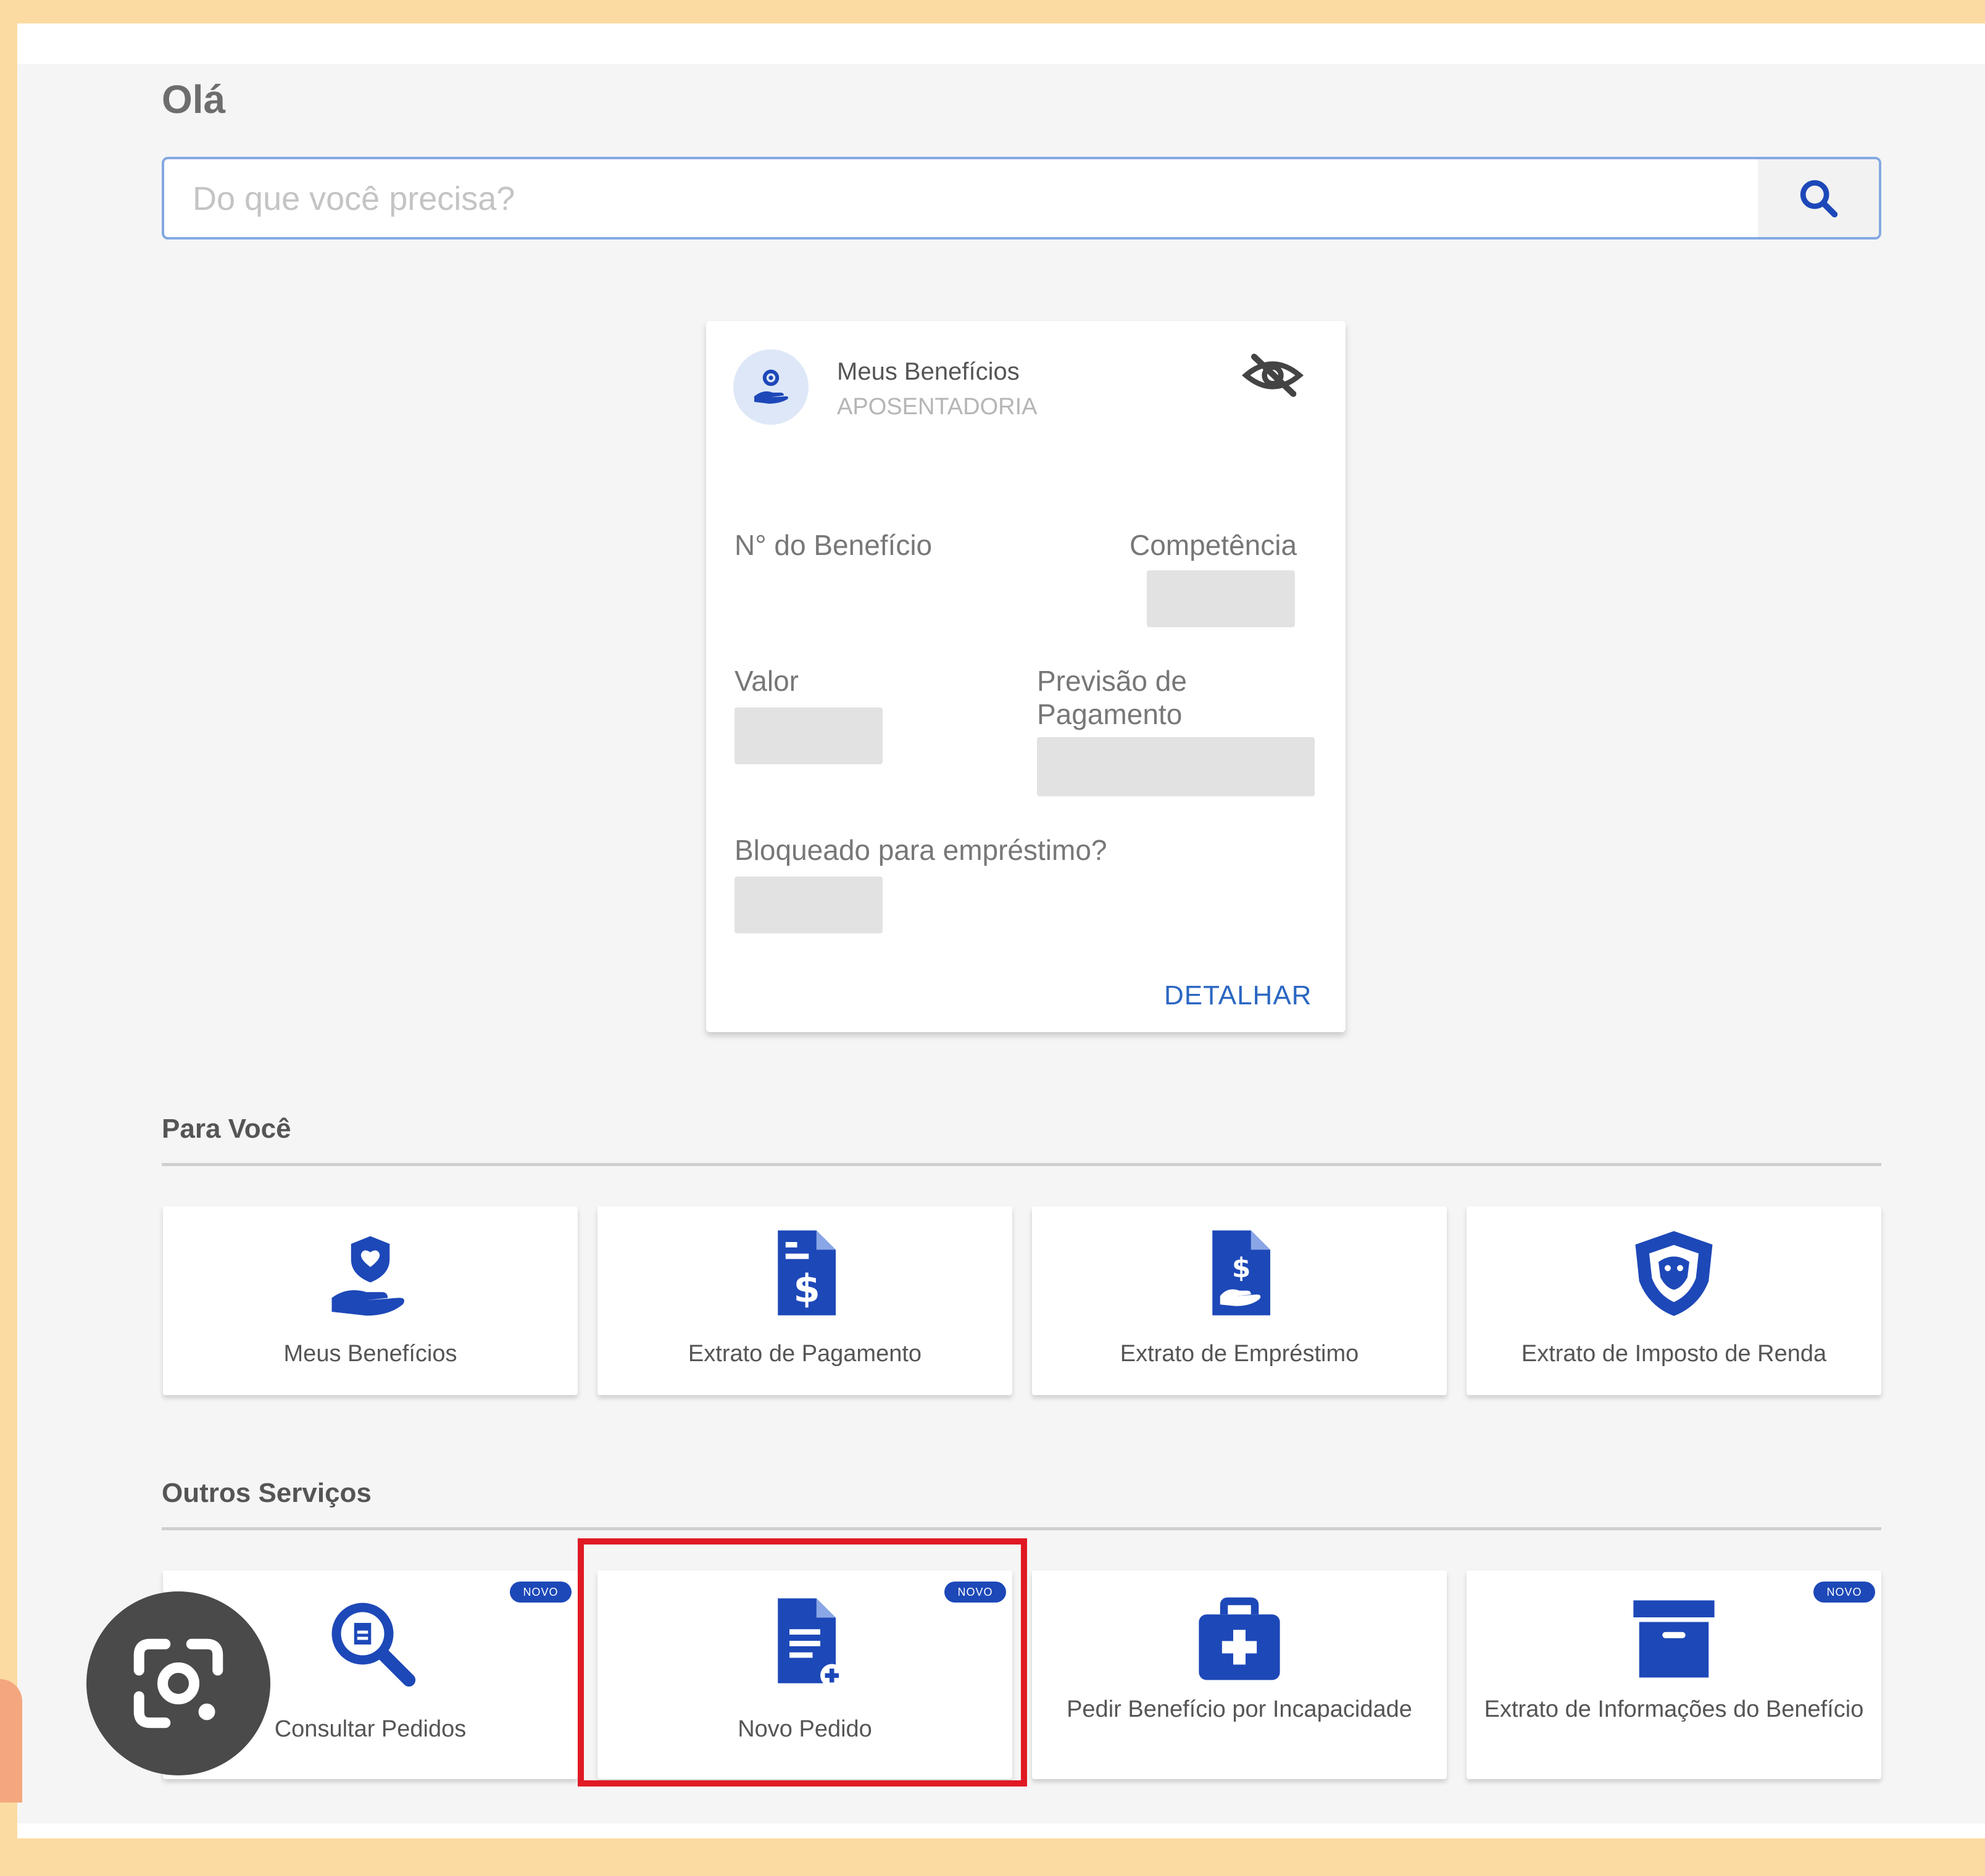 This screenshot has width=1985, height=1876. I want to click on page-greeting: Olá, so click(194, 99).